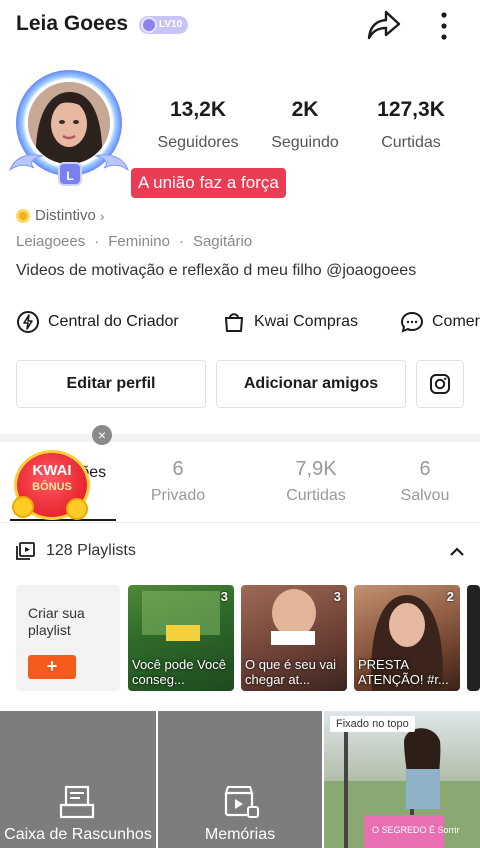 The height and width of the screenshot is (848, 480). I want to click on playlists-header: 128 Playlists, so click(76, 551).